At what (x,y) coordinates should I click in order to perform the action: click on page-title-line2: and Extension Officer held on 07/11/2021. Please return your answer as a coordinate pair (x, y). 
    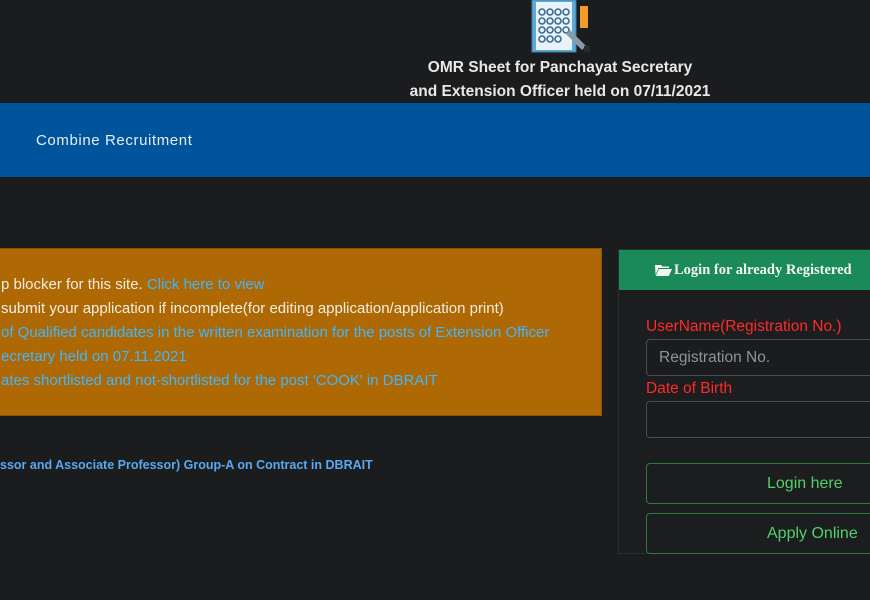
    Looking at the image, I should click on (560, 91).